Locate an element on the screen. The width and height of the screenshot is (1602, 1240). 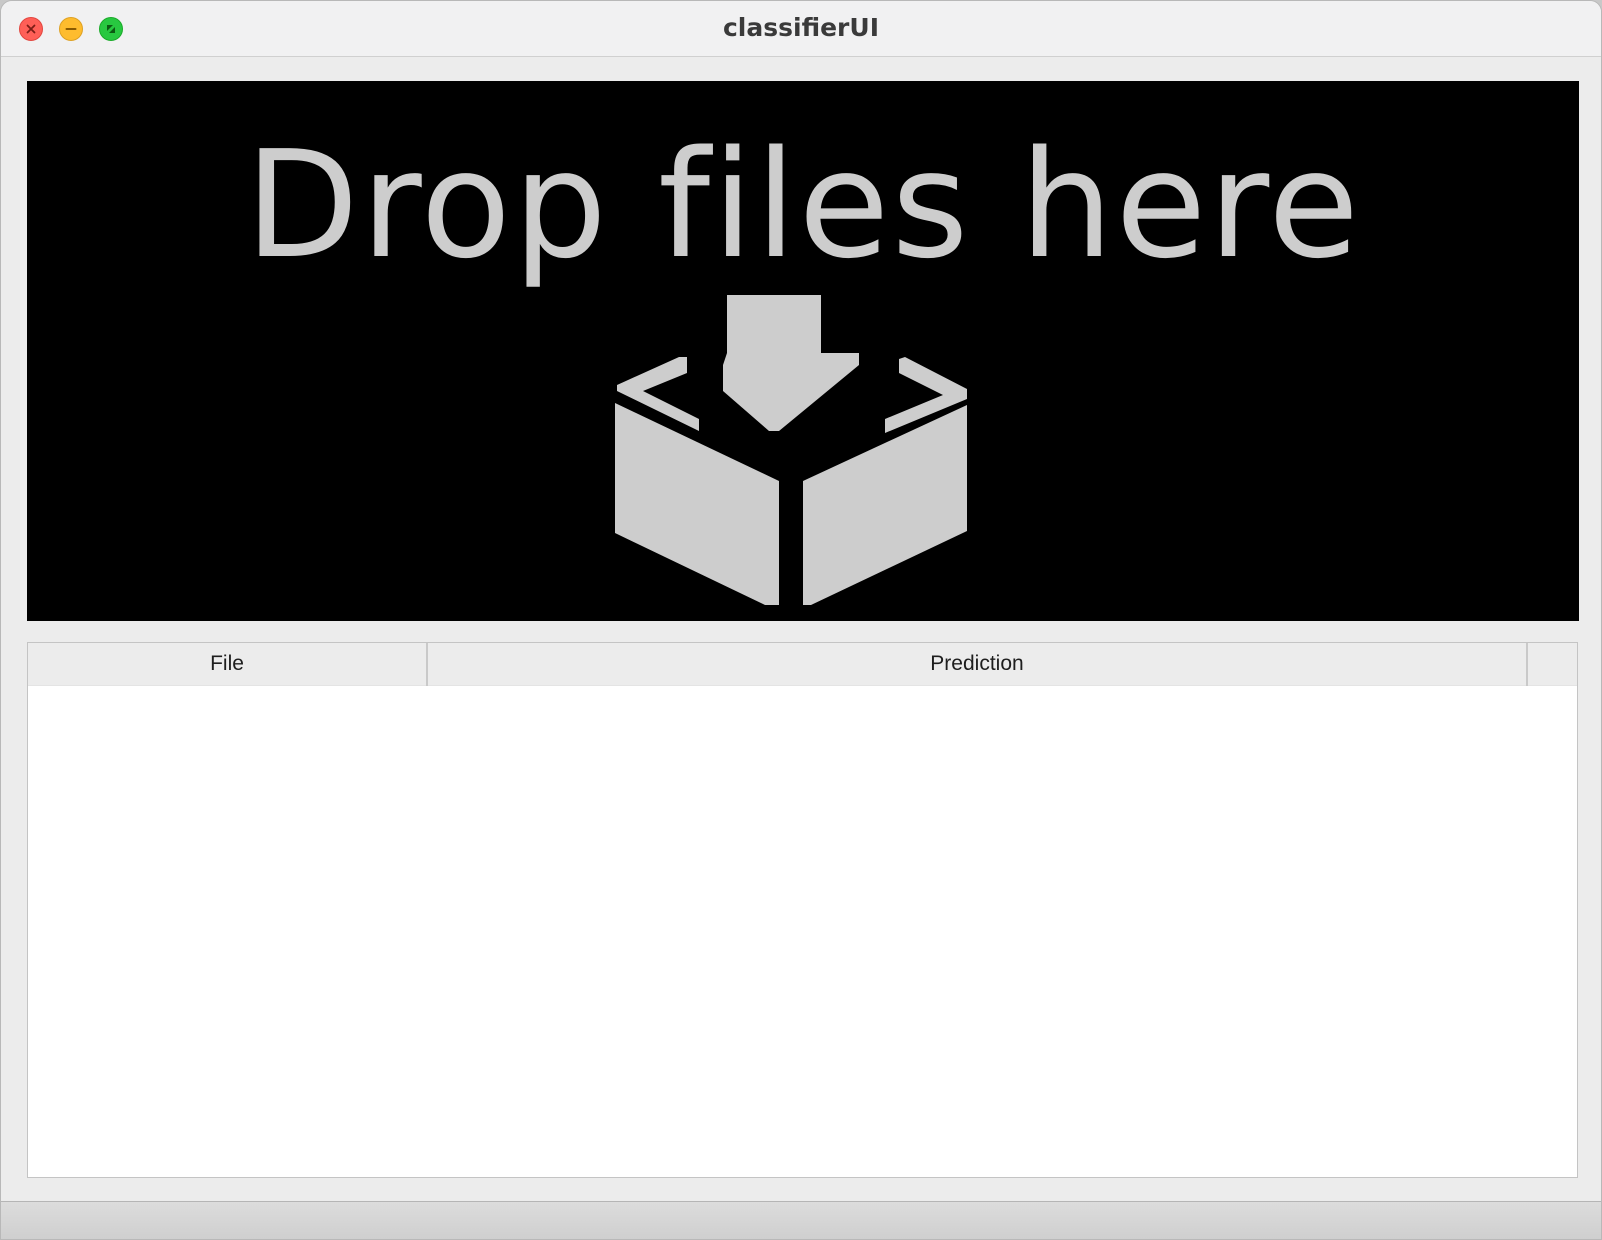
table-header: File Prediction is located at coordinates (802, 664).